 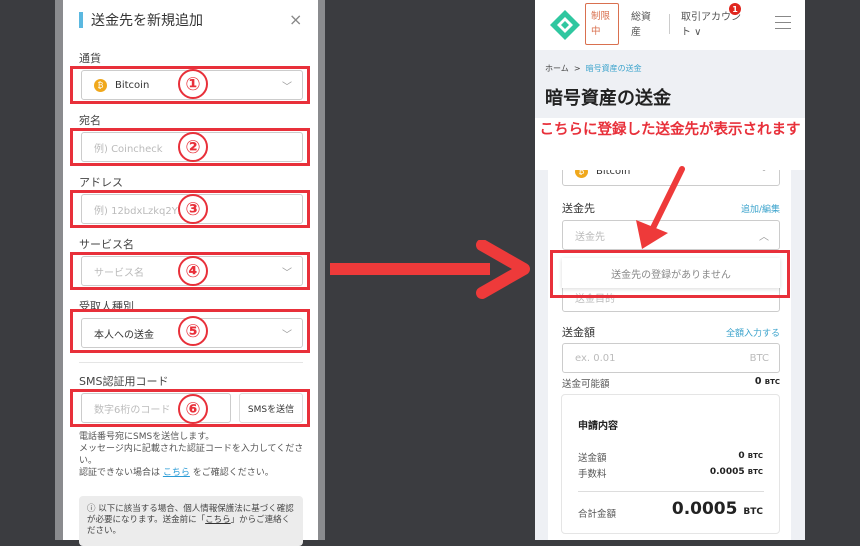 I want to click on value: 0, so click(x=741, y=456).